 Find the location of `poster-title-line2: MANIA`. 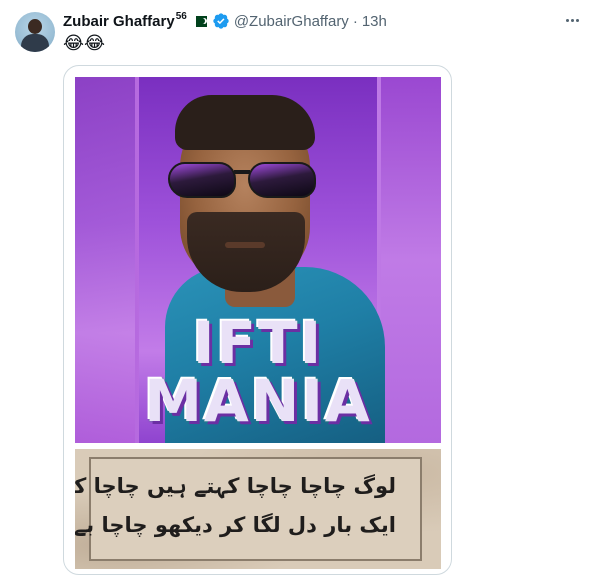

poster-title-line2: MANIA is located at coordinates (258, 401).